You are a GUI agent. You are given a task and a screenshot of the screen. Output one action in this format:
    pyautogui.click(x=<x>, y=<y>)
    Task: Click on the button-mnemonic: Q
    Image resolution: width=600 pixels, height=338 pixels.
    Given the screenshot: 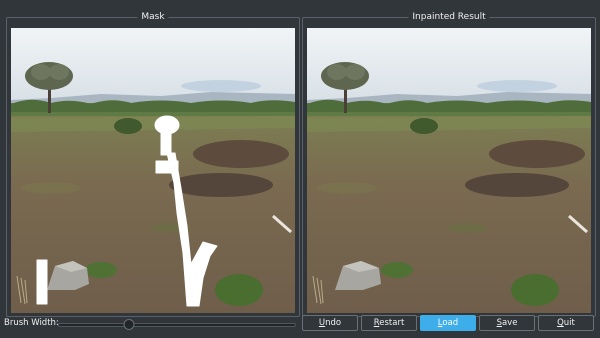 What is the action you would take?
    pyautogui.click(x=560, y=323)
    